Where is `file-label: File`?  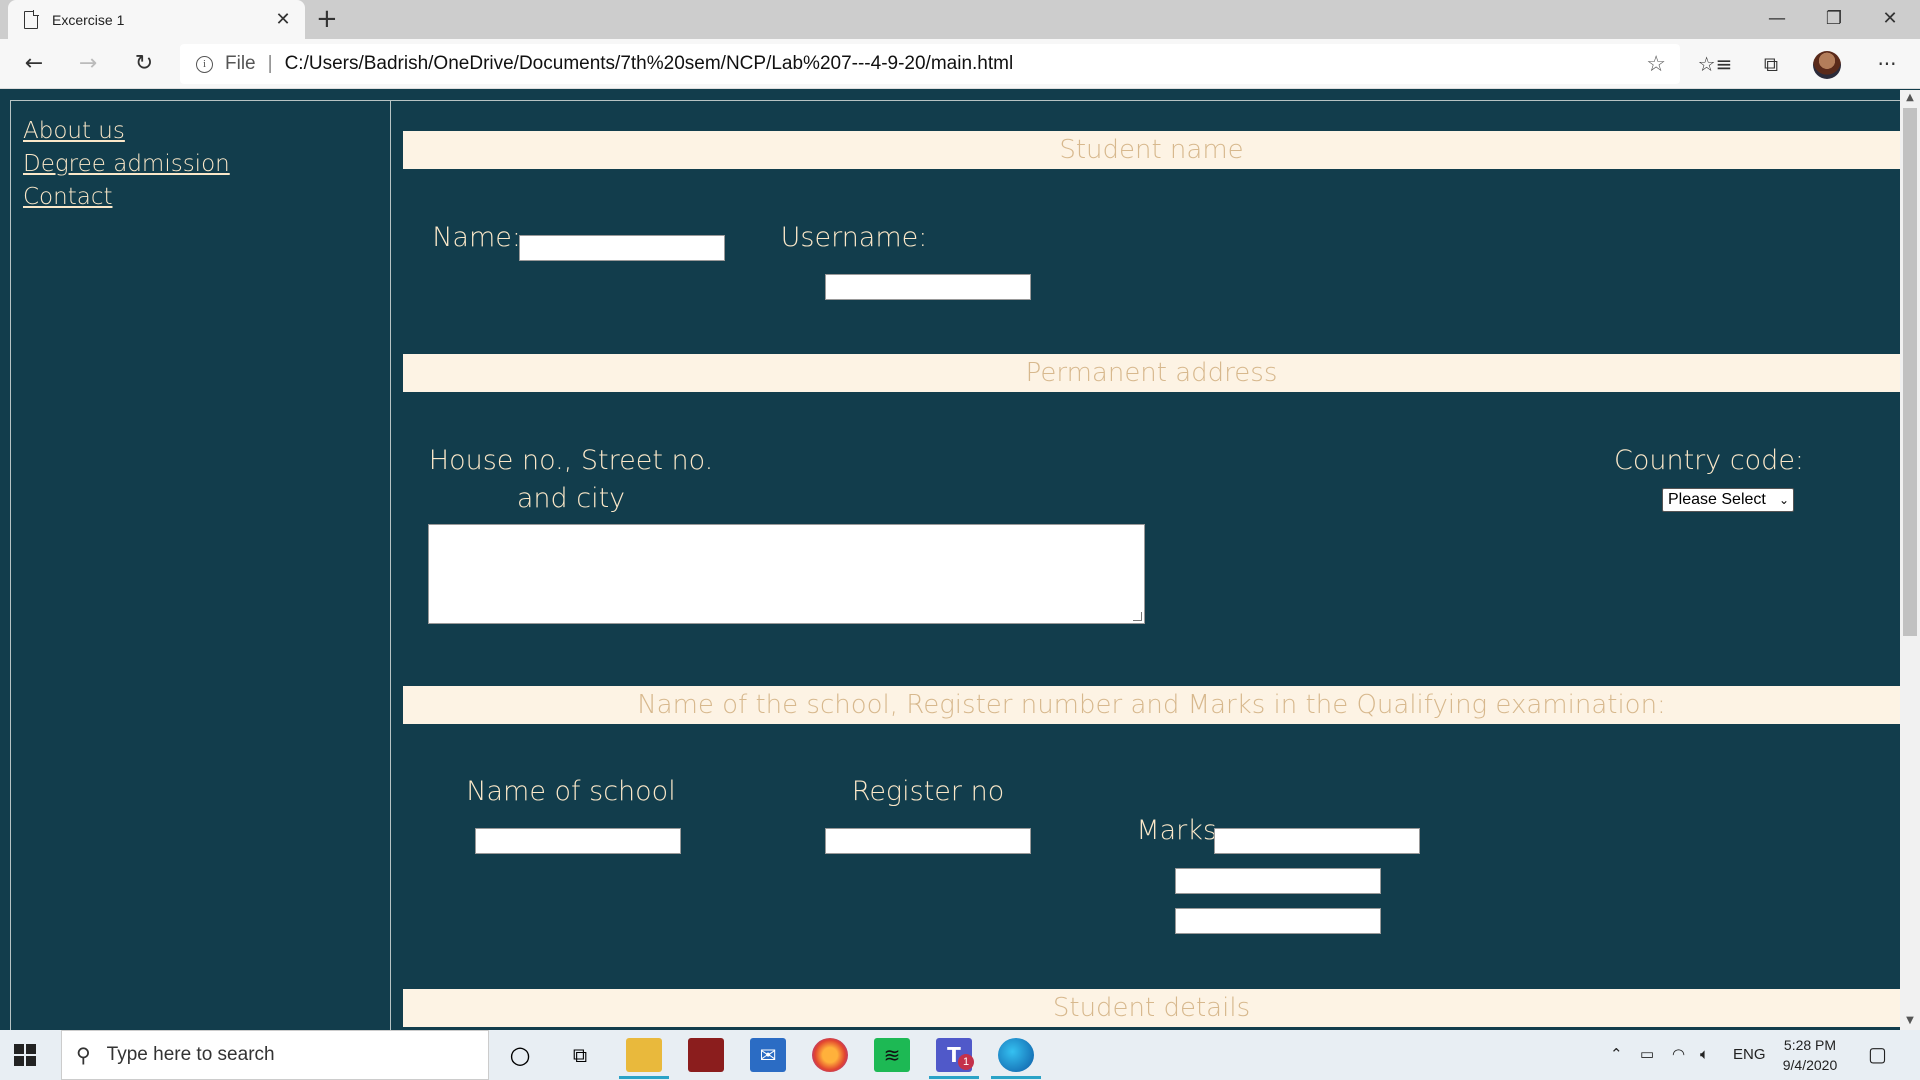 file-label: File is located at coordinates (240, 63).